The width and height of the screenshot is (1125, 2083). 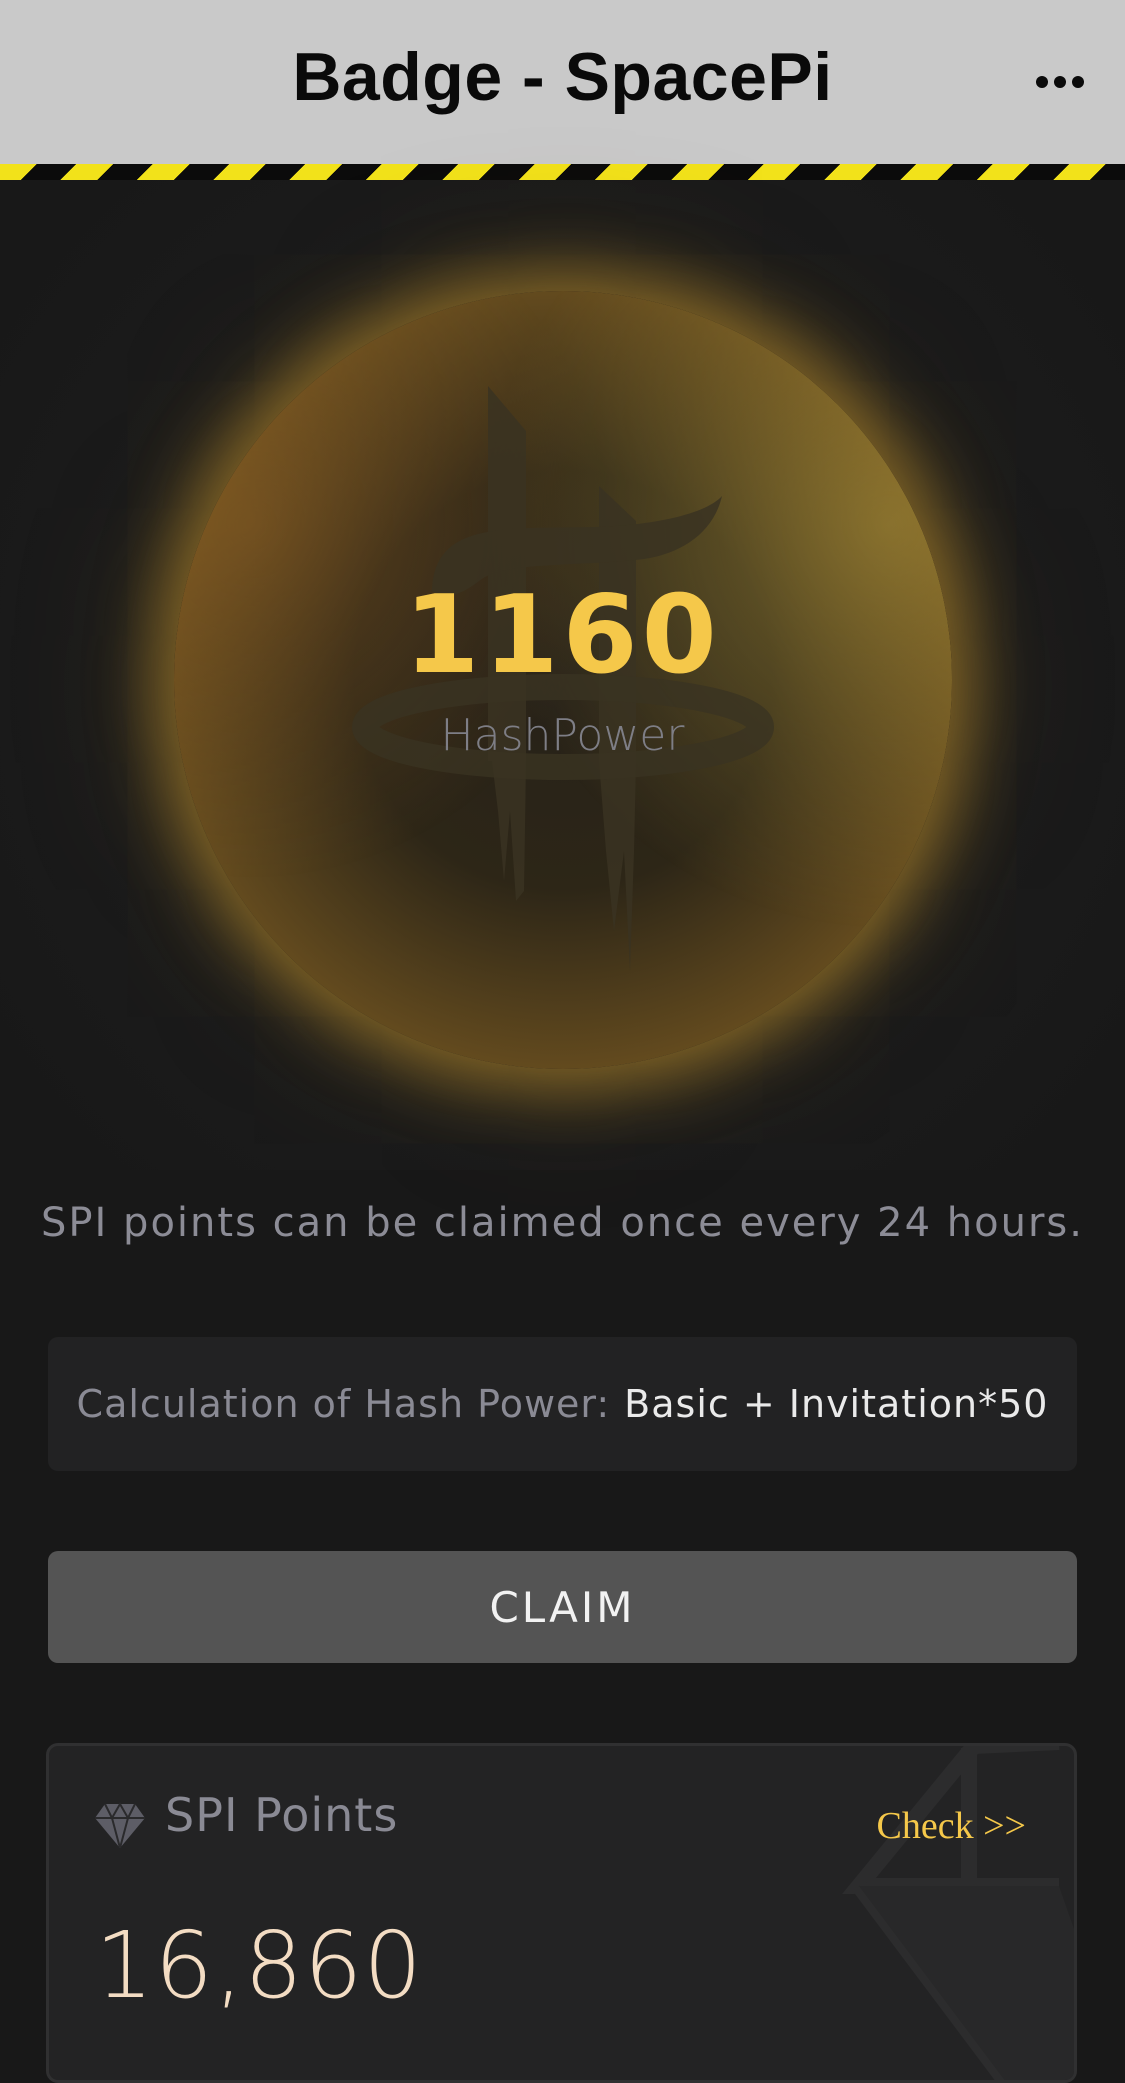 I want to click on claim-button: CLAIM, so click(x=562, y=1607).